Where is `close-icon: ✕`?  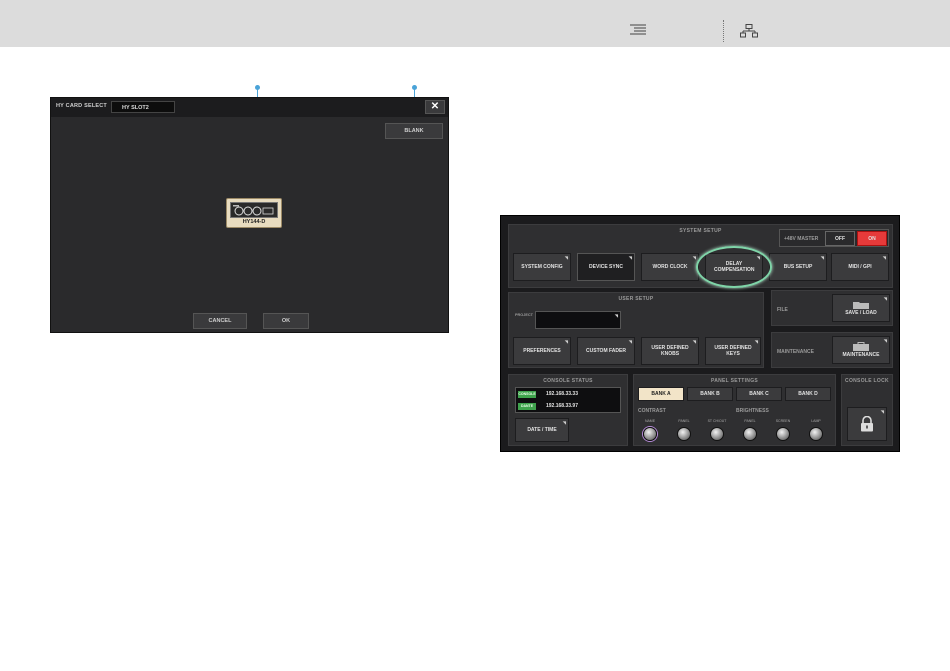 close-icon: ✕ is located at coordinates (435, 106).